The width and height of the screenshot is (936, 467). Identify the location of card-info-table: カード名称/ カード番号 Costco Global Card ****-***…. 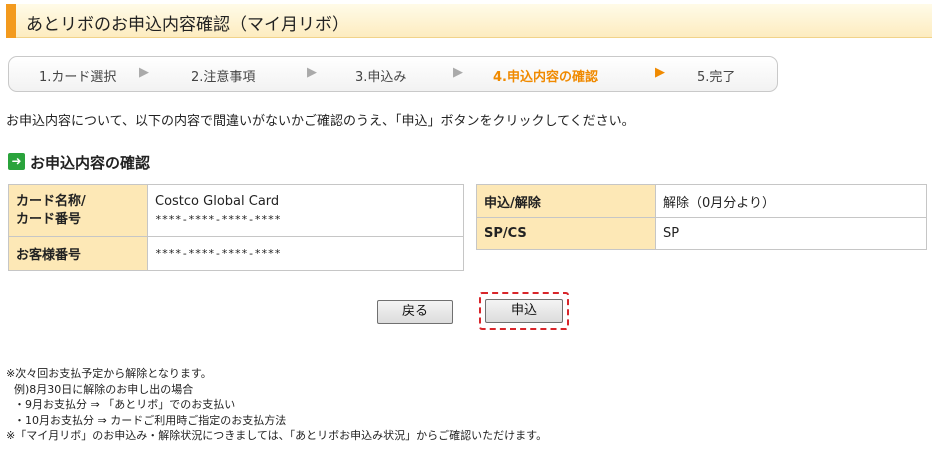
(236, 227).